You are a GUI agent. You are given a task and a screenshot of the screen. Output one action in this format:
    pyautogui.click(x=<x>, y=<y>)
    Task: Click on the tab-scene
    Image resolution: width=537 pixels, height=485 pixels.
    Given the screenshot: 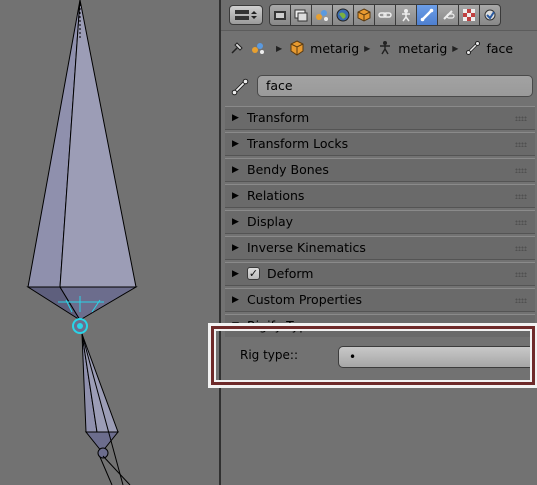 What is the action you would take?
    pyautogui.click(x=322, y=15)
    